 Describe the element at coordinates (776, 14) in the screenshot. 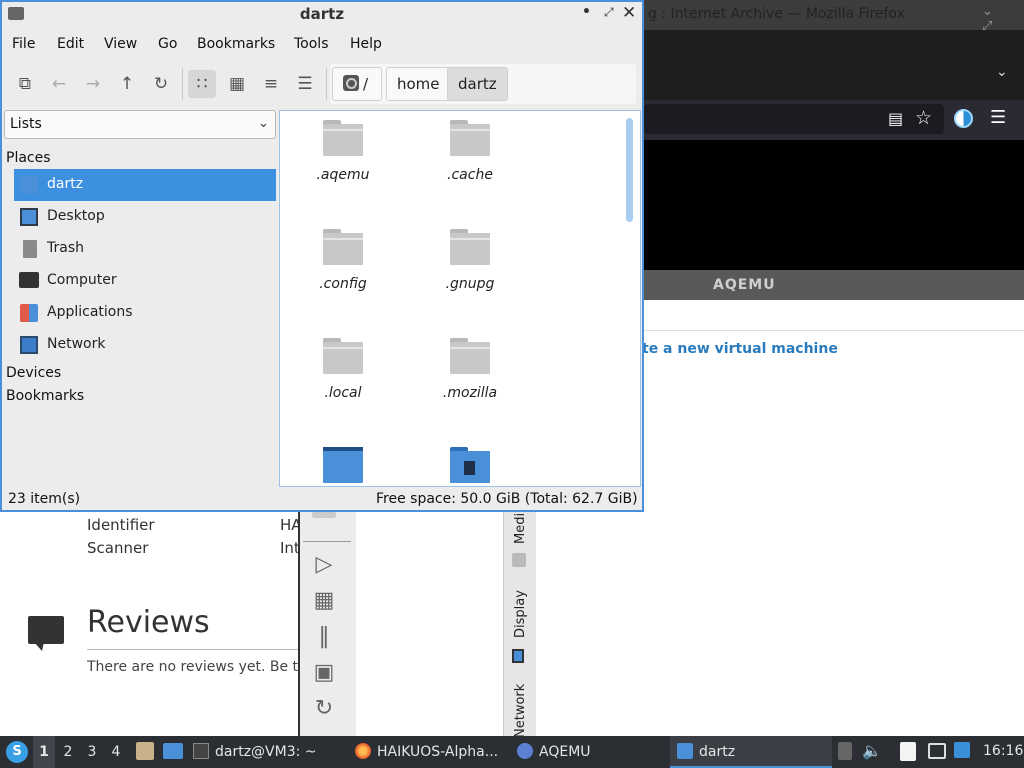

I see `firefox-window-title: g : Internet Archive — Mozilla Firefox` at that location.